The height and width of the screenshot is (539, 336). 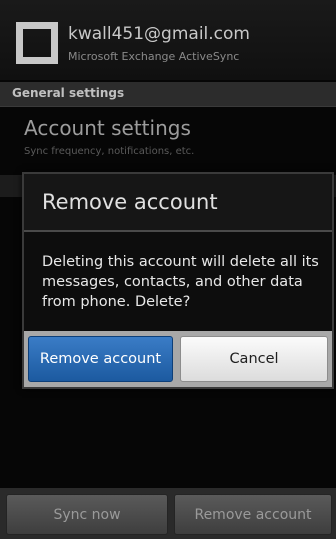 What do you see at coordinates (37, 43) in the screenshot?
I see `exchange-account-icon` at bounding box center [37, 43].